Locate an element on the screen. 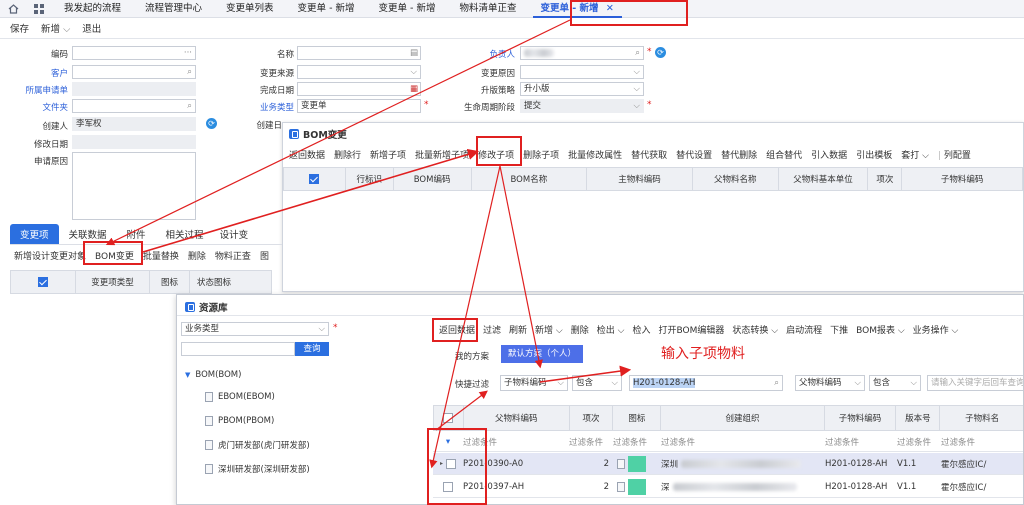 The image size is (1024, 505). home-icon is located at coordinates (13, 8).